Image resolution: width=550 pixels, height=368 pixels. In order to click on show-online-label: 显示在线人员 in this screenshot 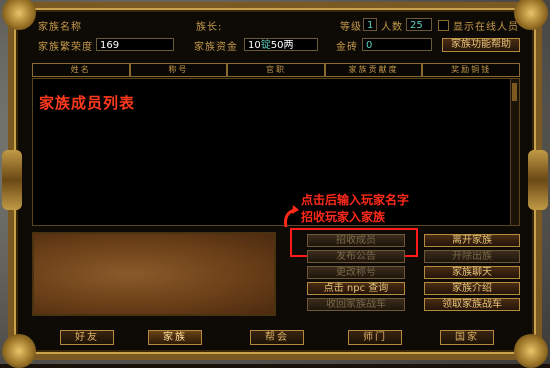, I will do `click(486, 27)`.